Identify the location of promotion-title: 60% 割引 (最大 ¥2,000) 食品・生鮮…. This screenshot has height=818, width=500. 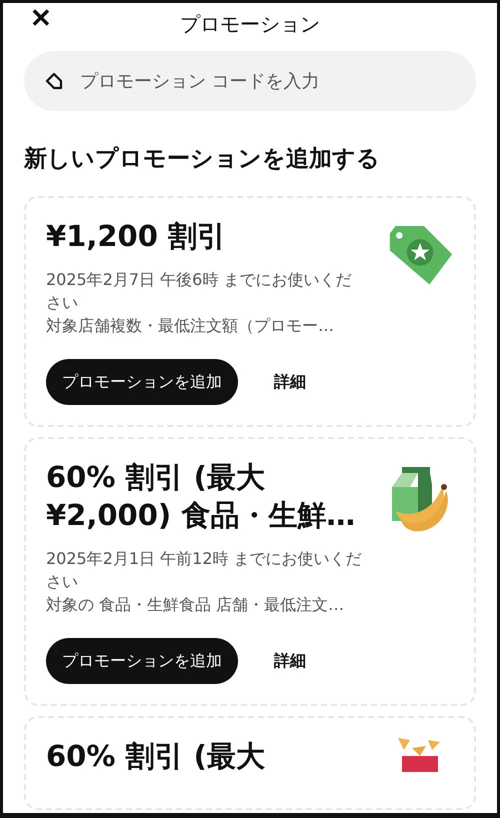
(201, 496).